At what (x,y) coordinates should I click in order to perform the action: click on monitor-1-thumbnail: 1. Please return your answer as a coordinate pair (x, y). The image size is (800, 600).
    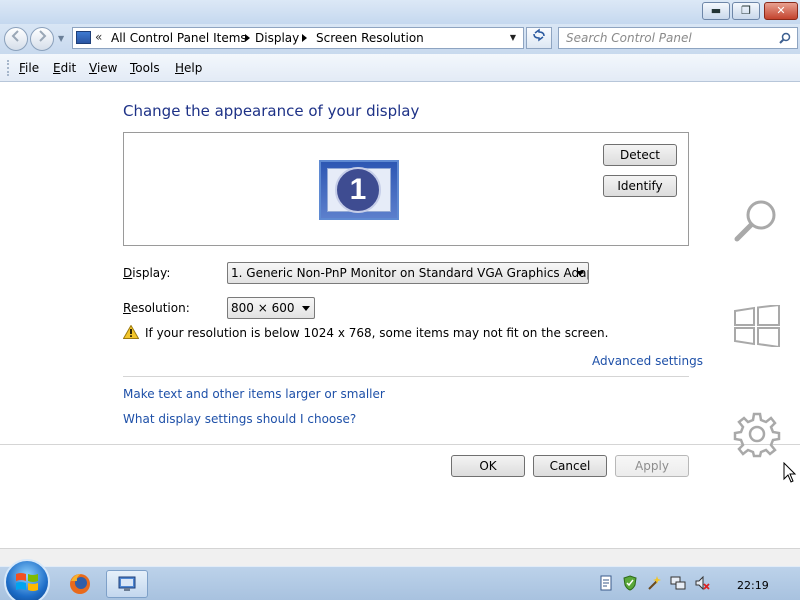
    Looking at the image, I should click on (359, 190).